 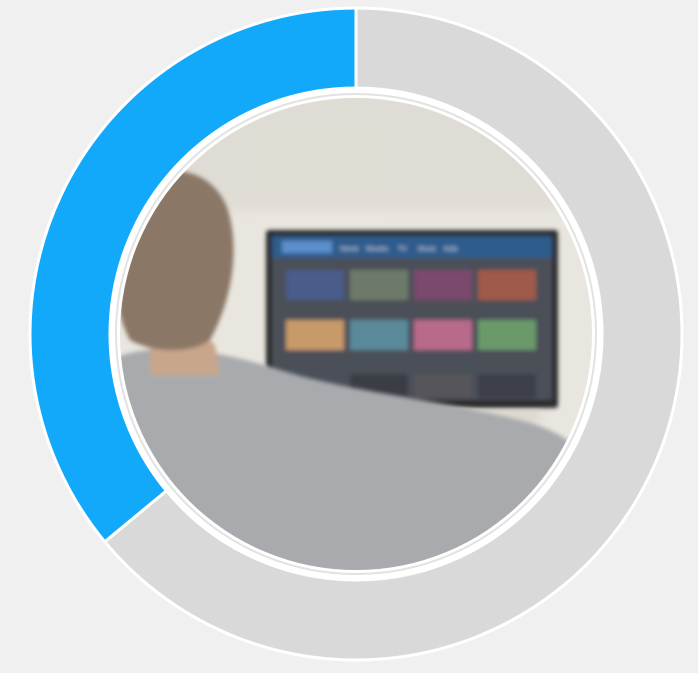 I want to click on tv-logo, so click(x=307, y=247).